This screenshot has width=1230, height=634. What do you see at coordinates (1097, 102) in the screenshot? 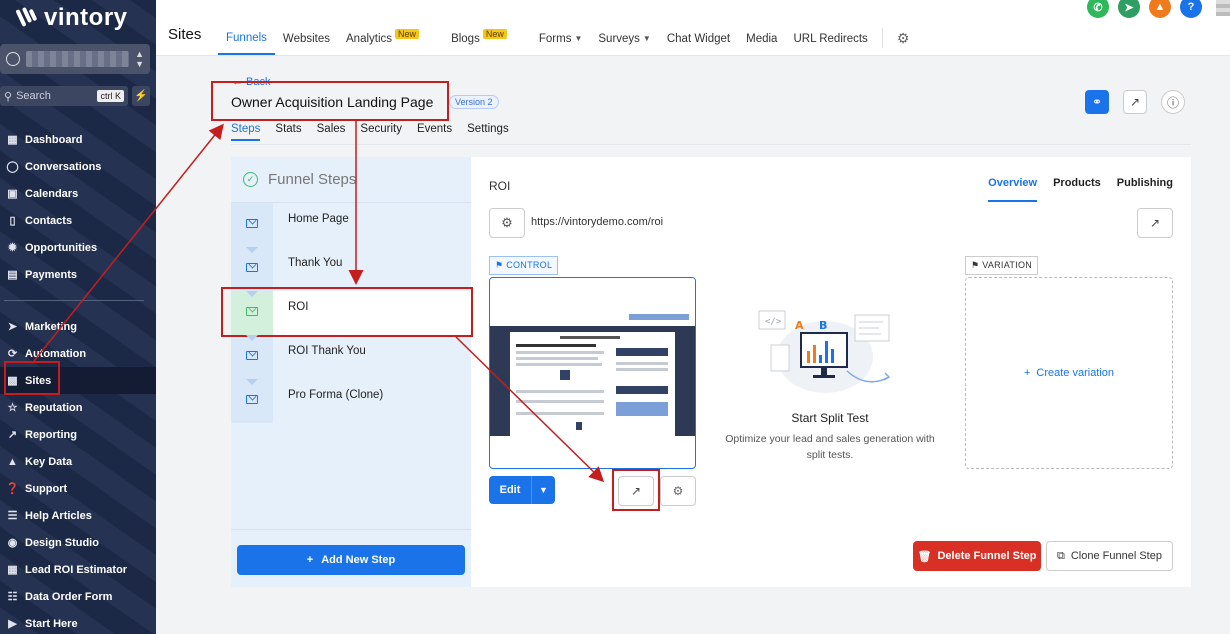
I see `share-button: ⚭` at bounding box center [1097, 102].